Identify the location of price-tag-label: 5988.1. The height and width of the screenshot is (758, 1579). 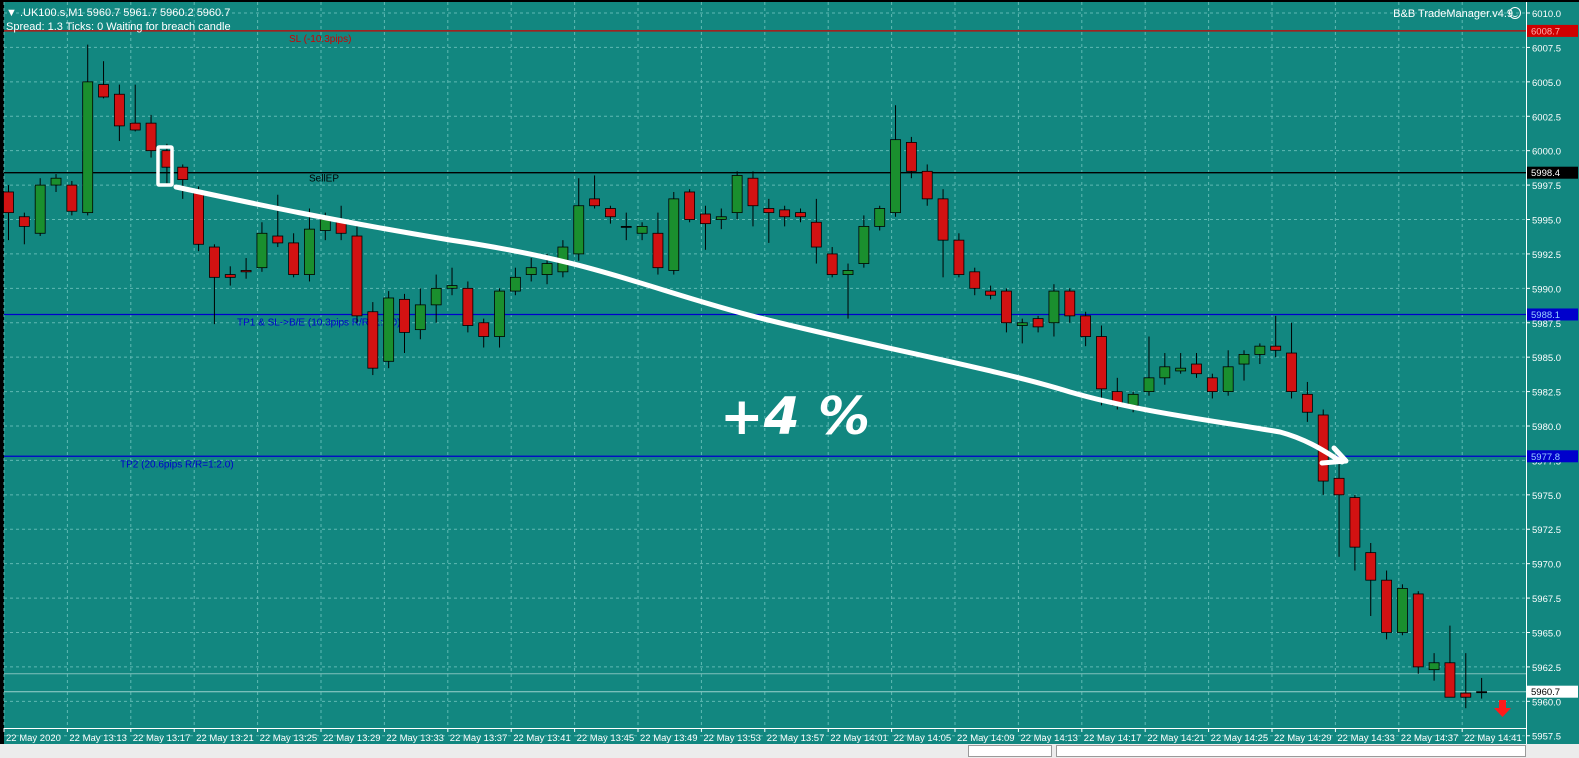
(1545, 315).